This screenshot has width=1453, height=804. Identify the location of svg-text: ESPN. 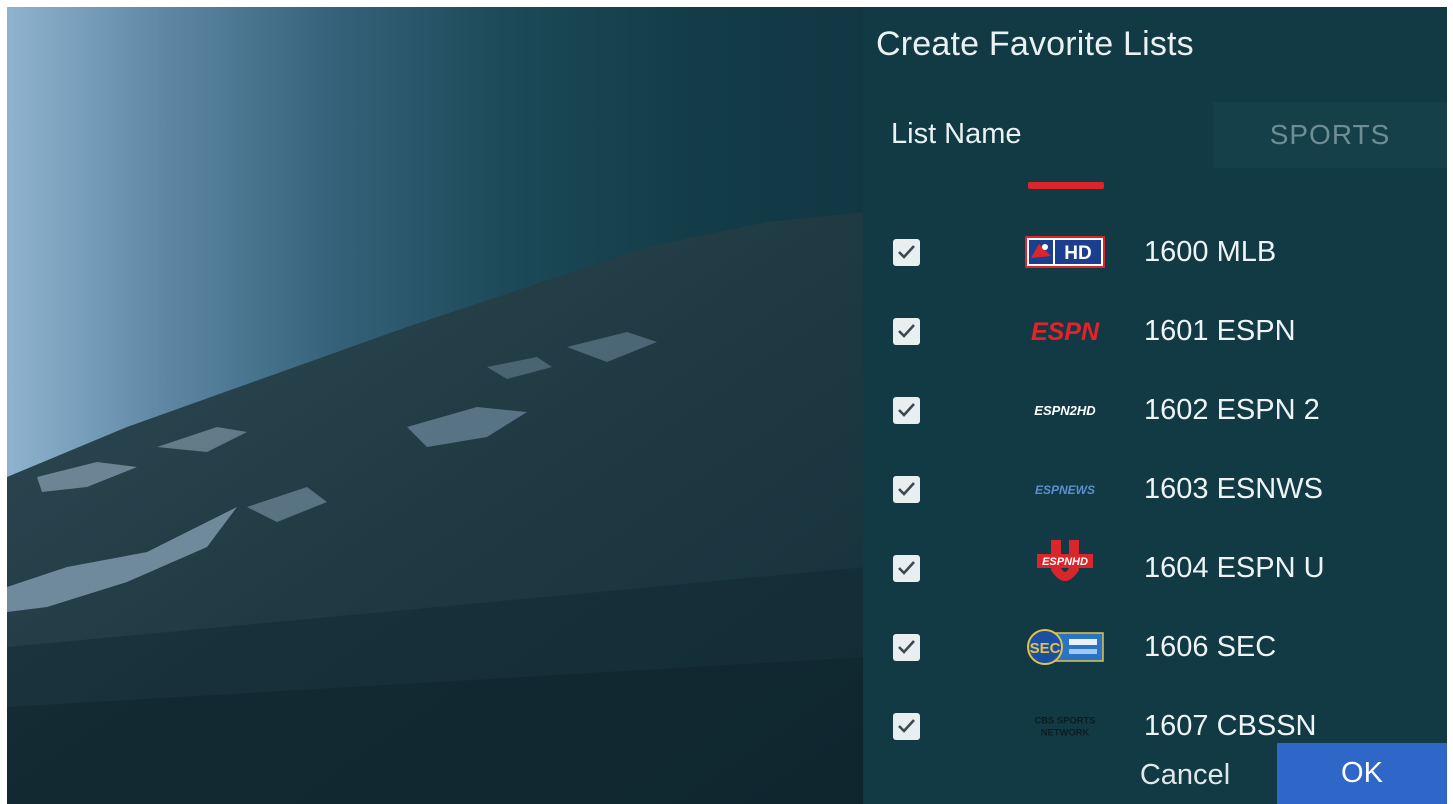
(1065, 331).